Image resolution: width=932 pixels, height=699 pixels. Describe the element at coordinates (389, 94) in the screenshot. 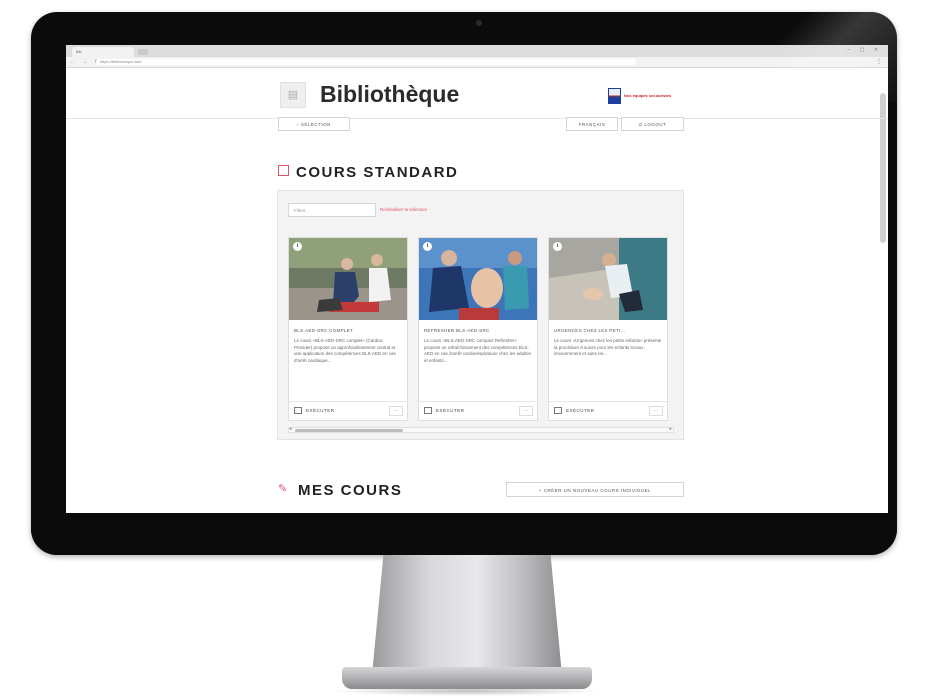

I see `page-title: Bibliothèque` at that location.